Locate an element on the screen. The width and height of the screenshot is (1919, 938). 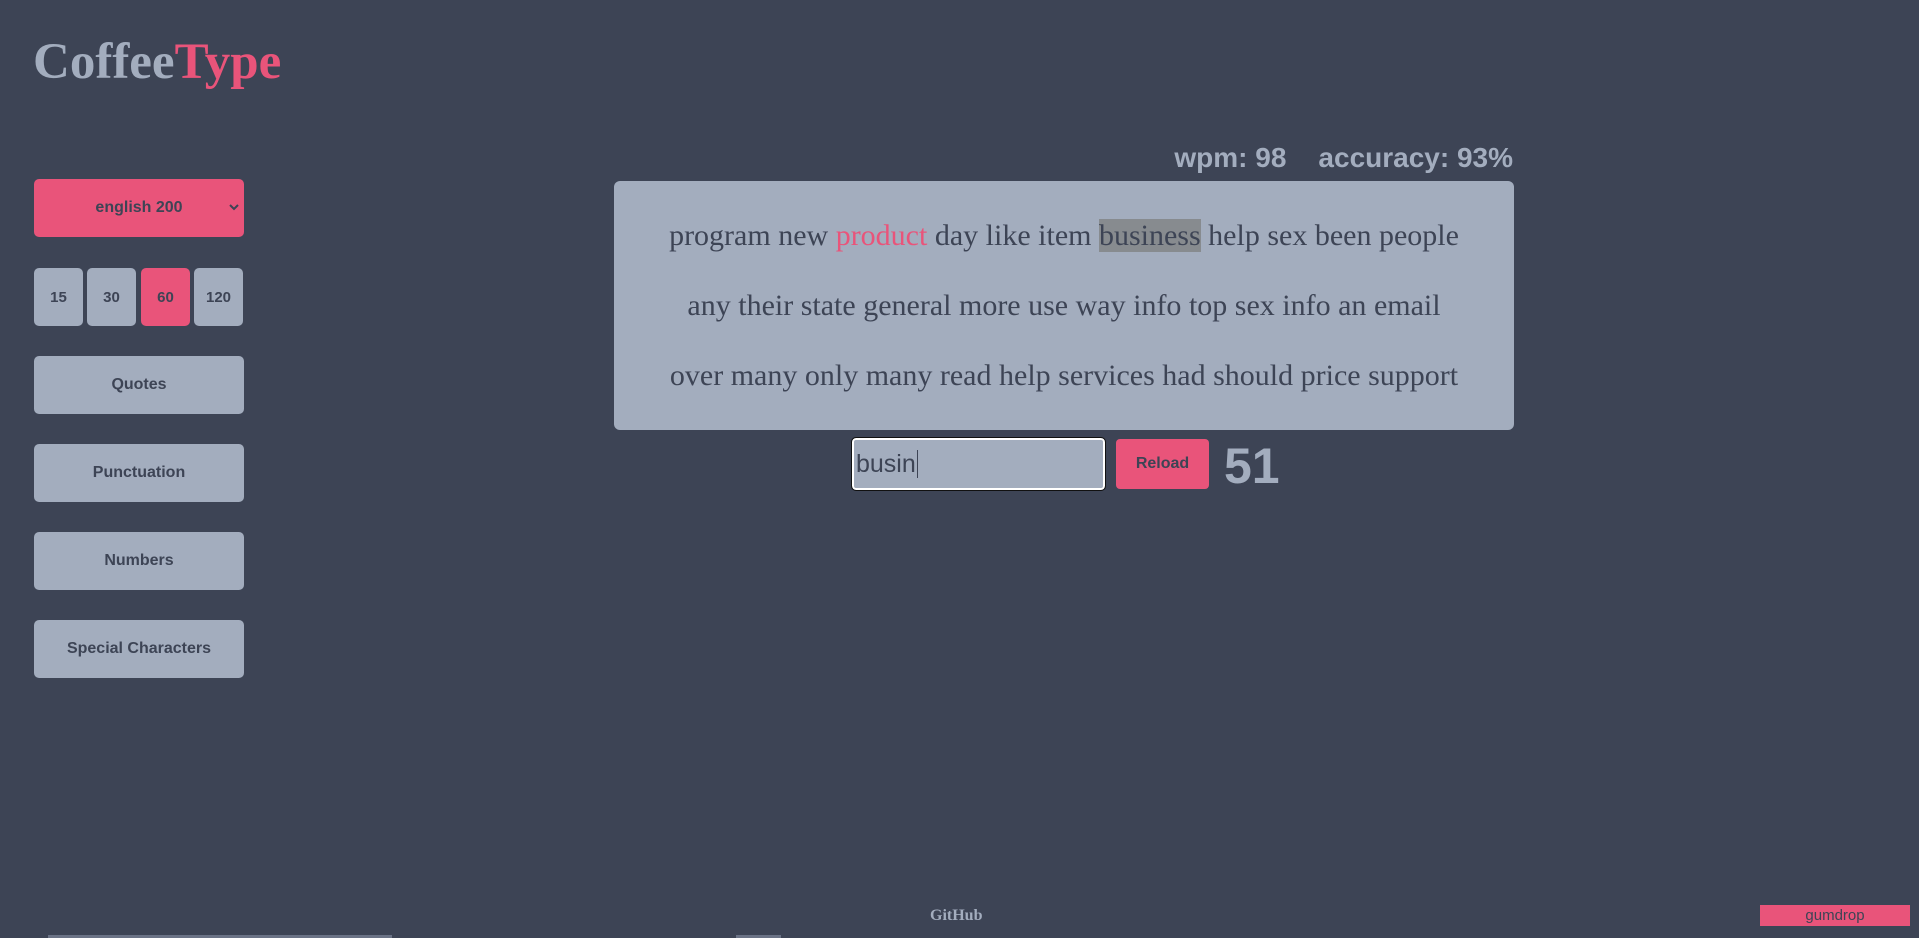
quotes-button: Quotes is located at coordinates (139, 385).